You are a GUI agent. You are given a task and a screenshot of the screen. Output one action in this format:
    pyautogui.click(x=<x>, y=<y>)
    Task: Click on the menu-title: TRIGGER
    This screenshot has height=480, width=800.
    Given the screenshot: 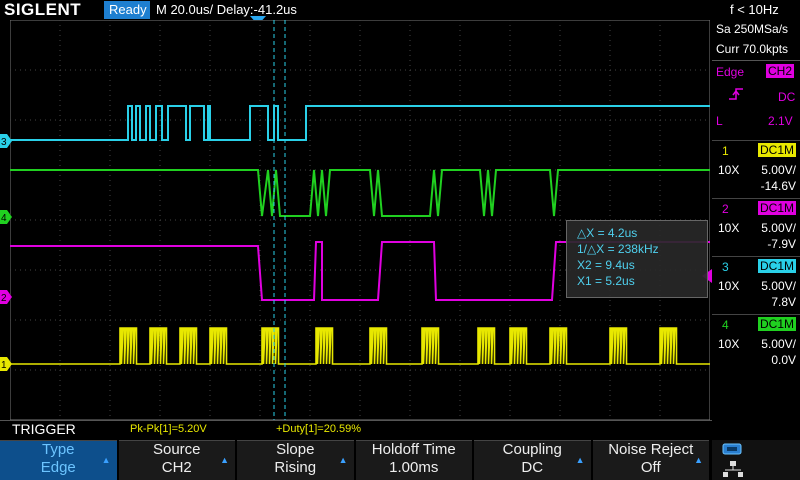 What is the action you would take?
    pyautogui.click(x=44, y=429)
    